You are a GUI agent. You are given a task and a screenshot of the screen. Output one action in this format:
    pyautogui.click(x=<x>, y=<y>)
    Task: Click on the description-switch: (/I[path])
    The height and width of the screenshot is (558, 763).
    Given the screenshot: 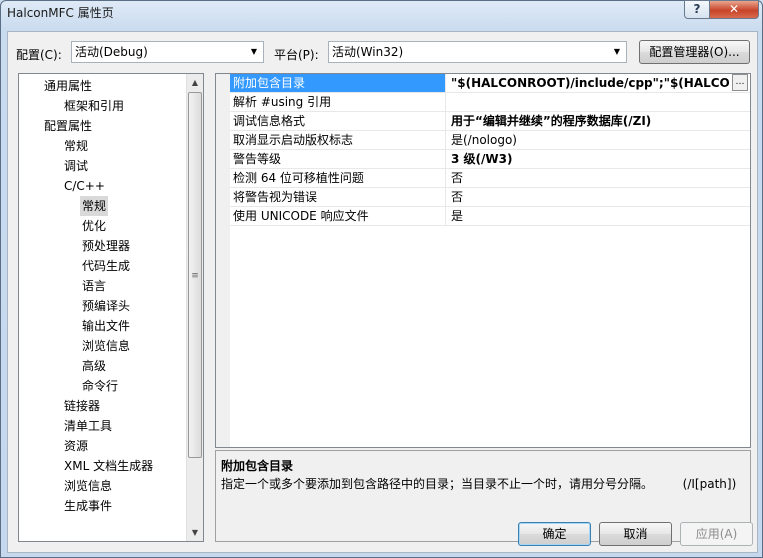 What is the action you would take?
    pyautogui.click(x=709, y=484)
    